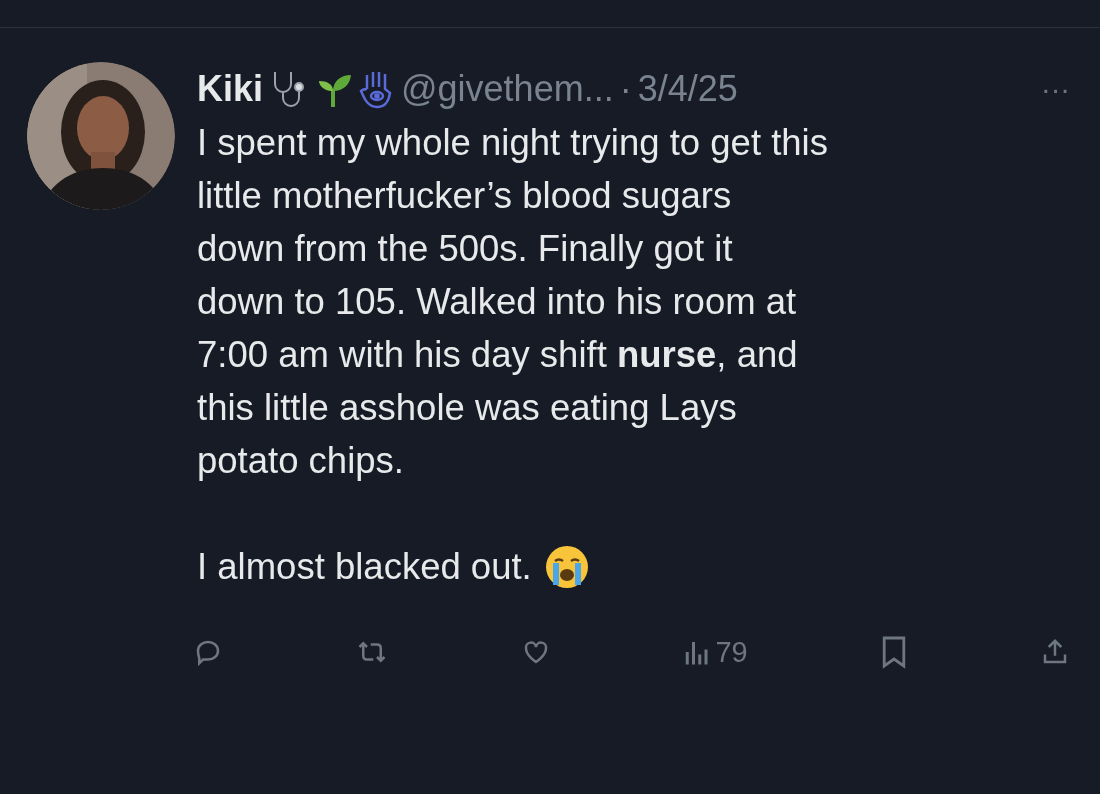  What do you see at coordinates (1055, 89) in the screenshot?
I see `more-button: ···` at bounding box center [1055, 89].